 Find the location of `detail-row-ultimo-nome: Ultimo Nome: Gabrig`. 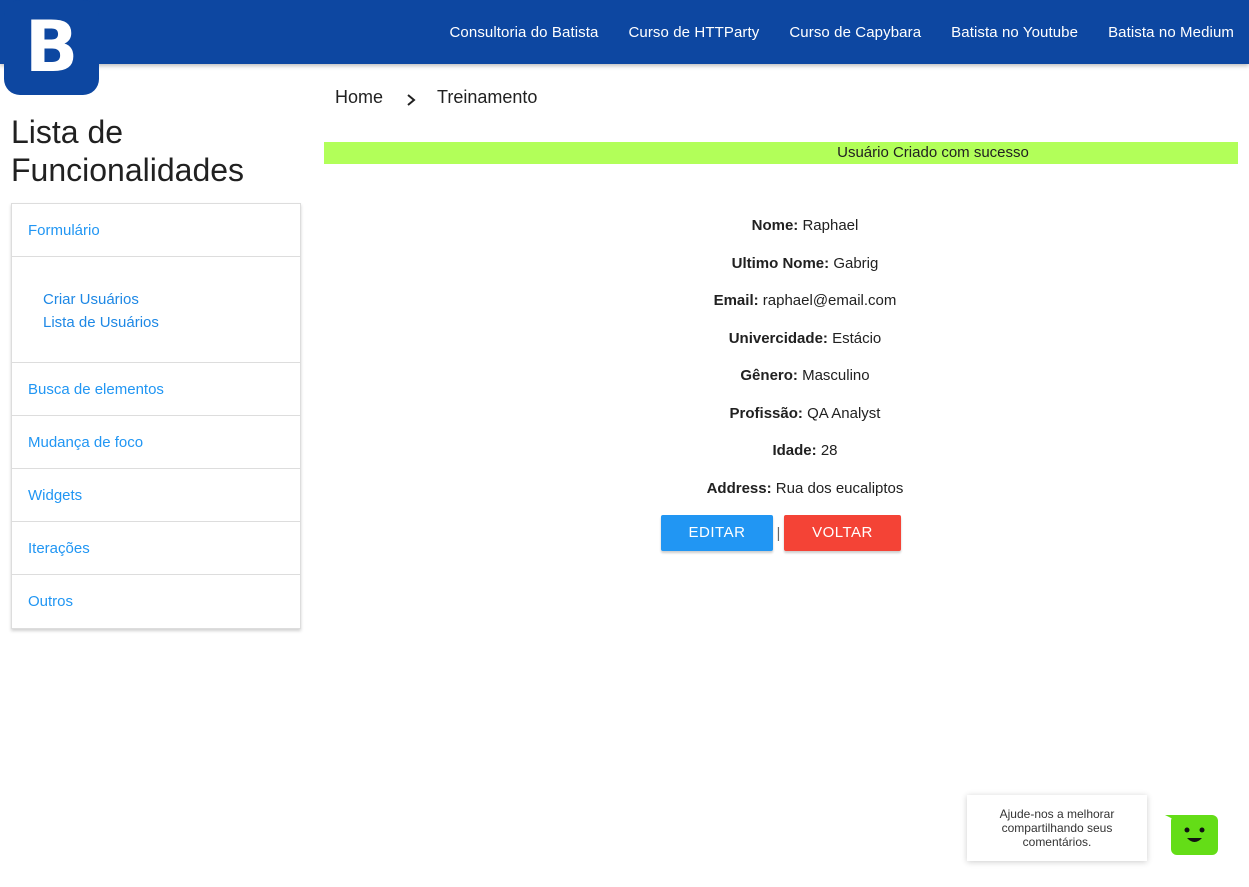

detail-row-ultimo-nome: Ultimo Nome: Gabrig is located at coordinates (805, 270).